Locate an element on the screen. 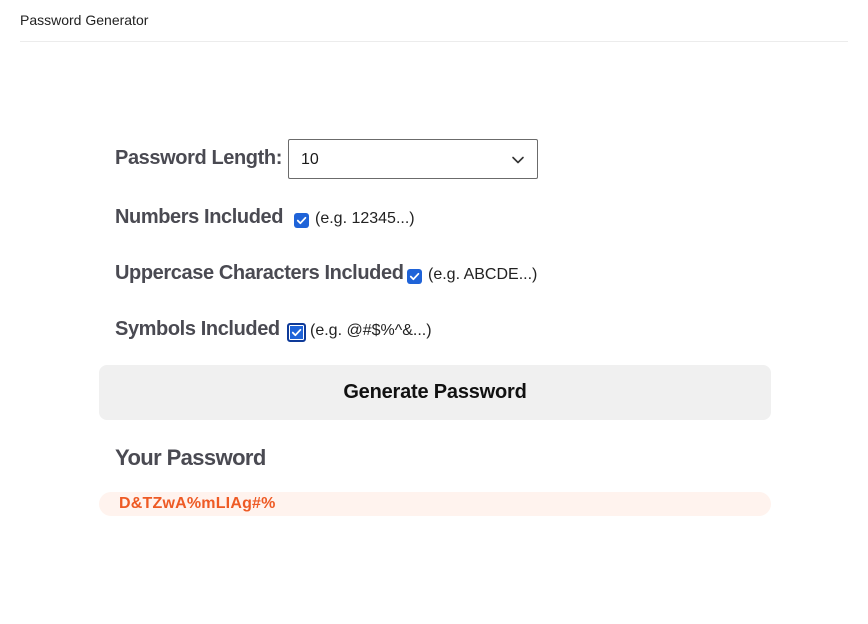 This screenshot has width=868, height=624. symbols-checkbox is located at coordinates (296, 332).